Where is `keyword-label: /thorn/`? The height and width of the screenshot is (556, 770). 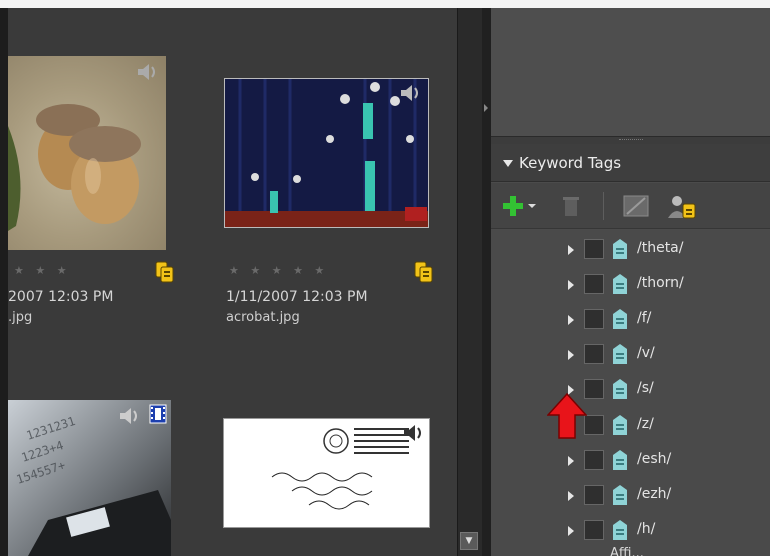
keyword-label: /thorn/ is located at coordinates (660, 283).